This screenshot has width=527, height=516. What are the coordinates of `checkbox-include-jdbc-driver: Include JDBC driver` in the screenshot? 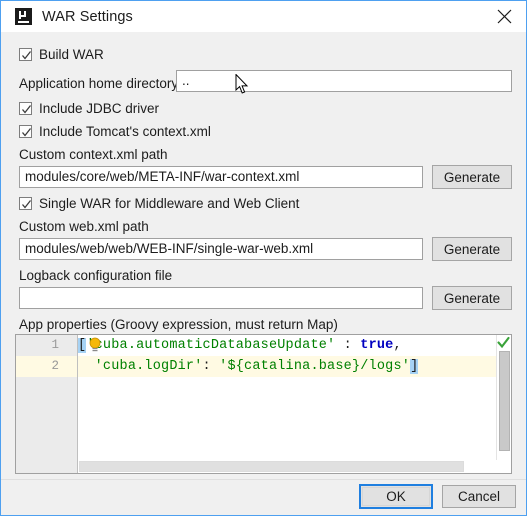 It's located at (89, 108).